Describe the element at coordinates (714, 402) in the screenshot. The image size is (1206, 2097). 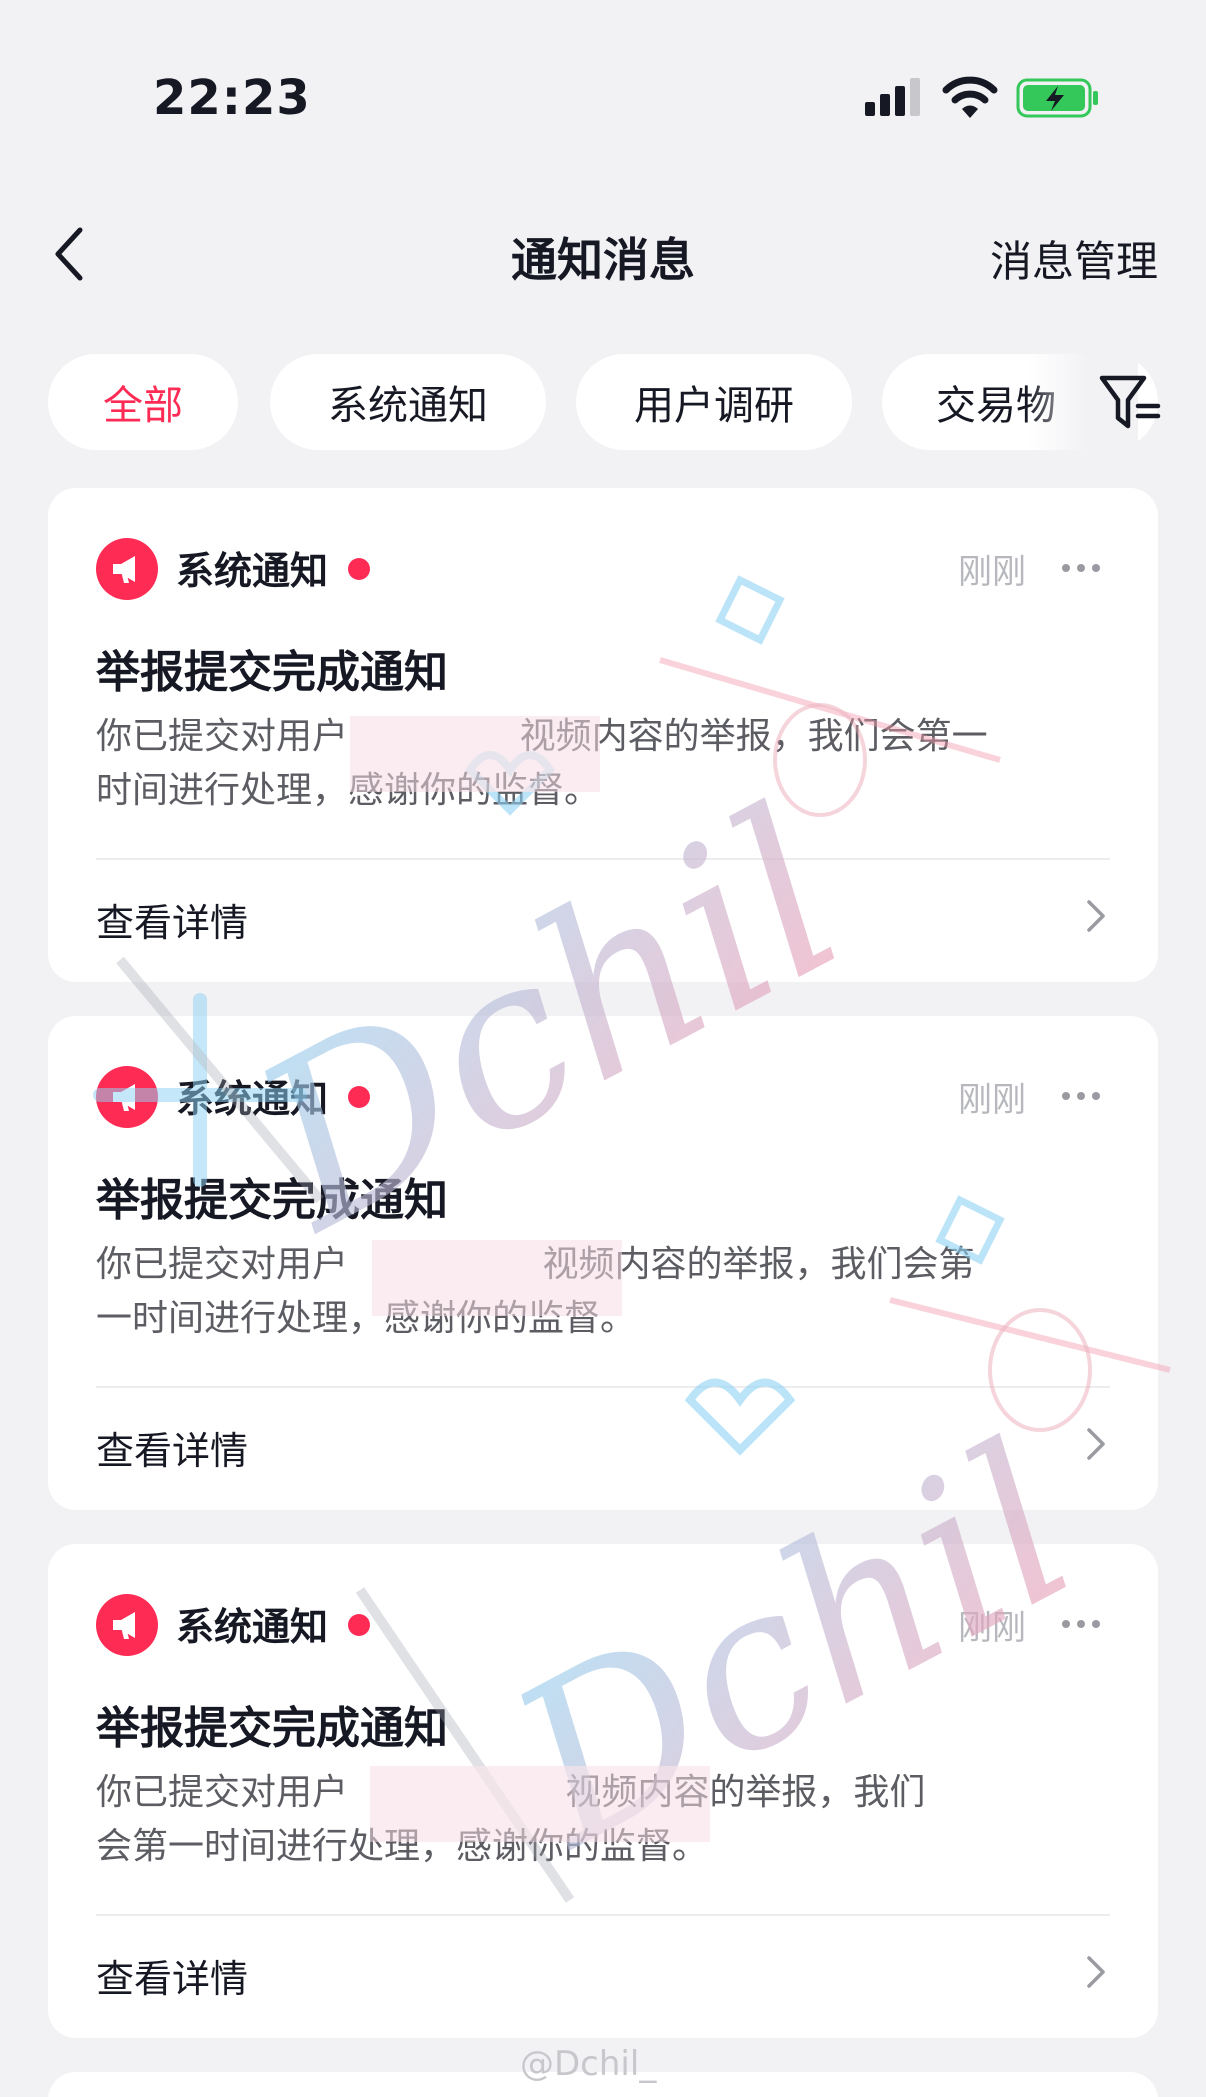
I see `tab-user-survey: 用户调研` at that location.